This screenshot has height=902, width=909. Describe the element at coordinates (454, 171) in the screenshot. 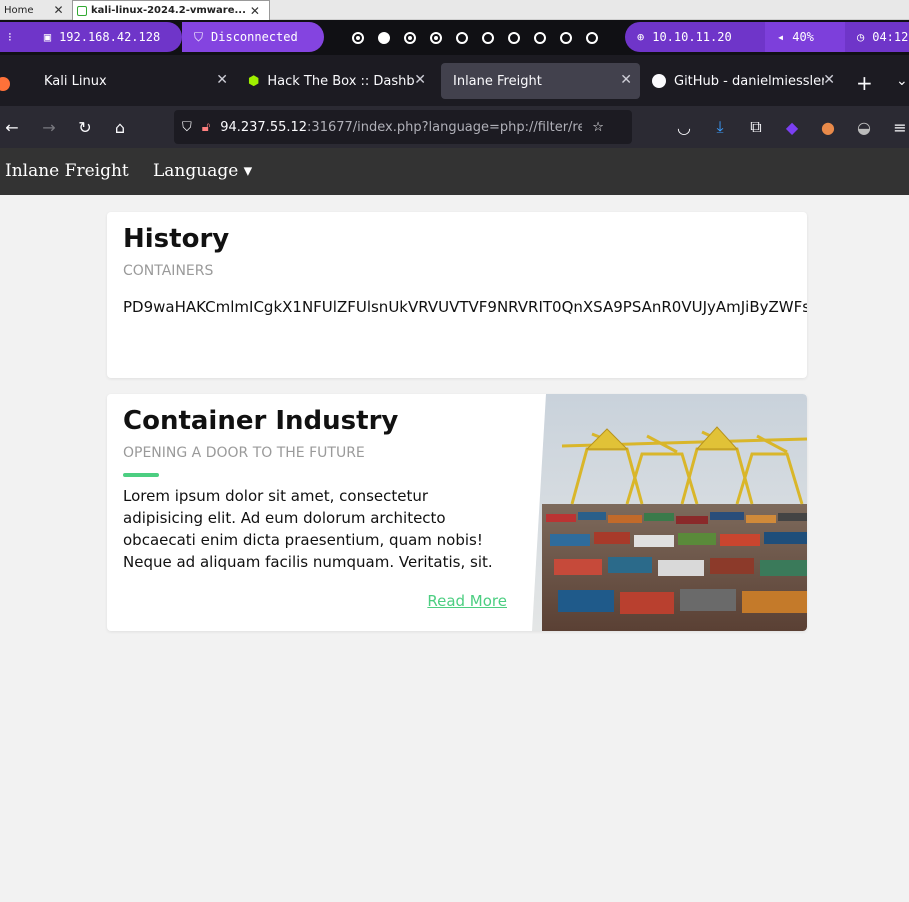

I see `site-navbar: Inlane Freight Language ▾` at that location.